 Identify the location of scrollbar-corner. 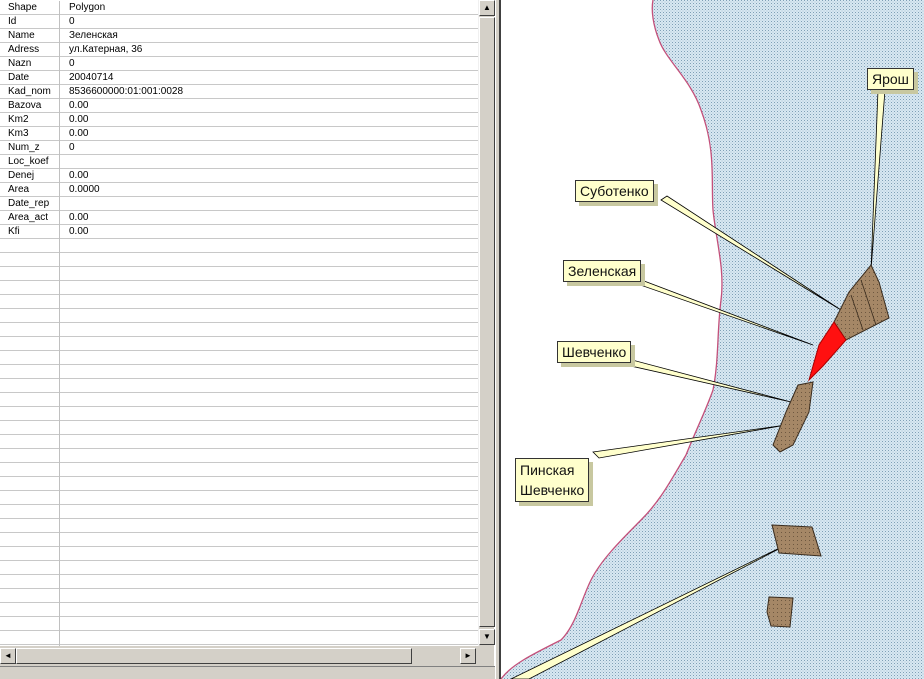
(486, 656).